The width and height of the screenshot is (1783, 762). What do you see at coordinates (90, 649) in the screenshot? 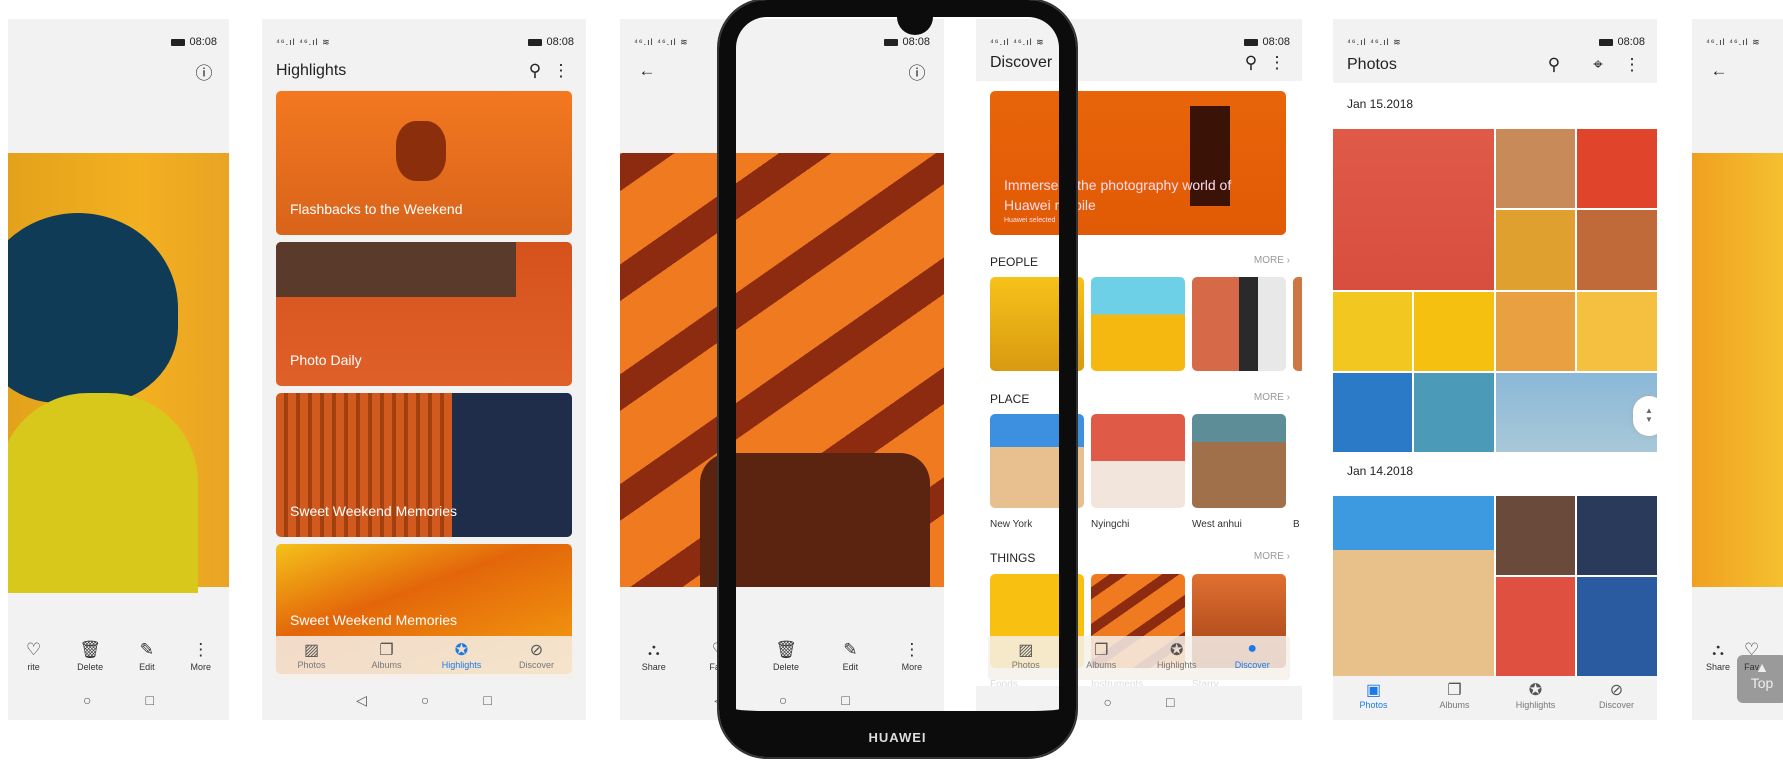
I see `trash-icon: 🗑` at bounding box center [90, 649].